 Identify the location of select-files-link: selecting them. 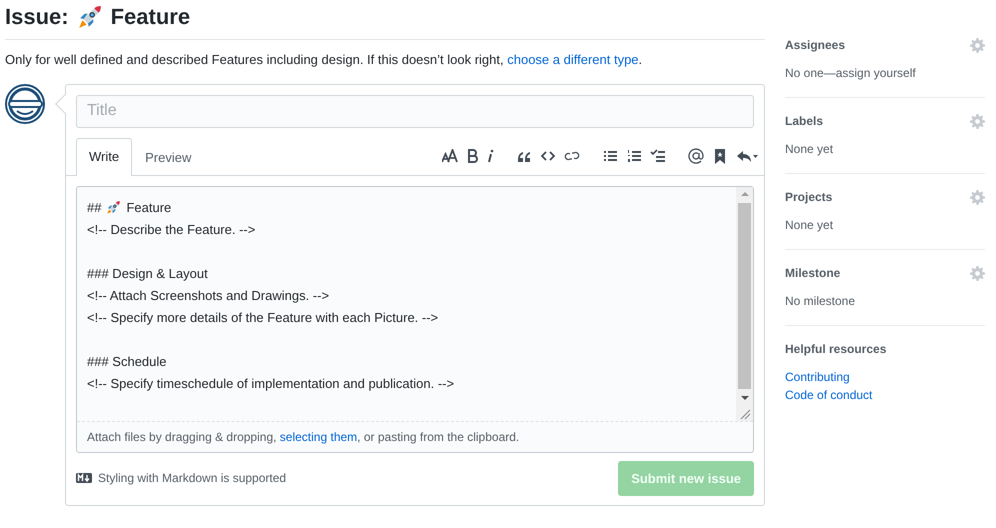
(319, 437).